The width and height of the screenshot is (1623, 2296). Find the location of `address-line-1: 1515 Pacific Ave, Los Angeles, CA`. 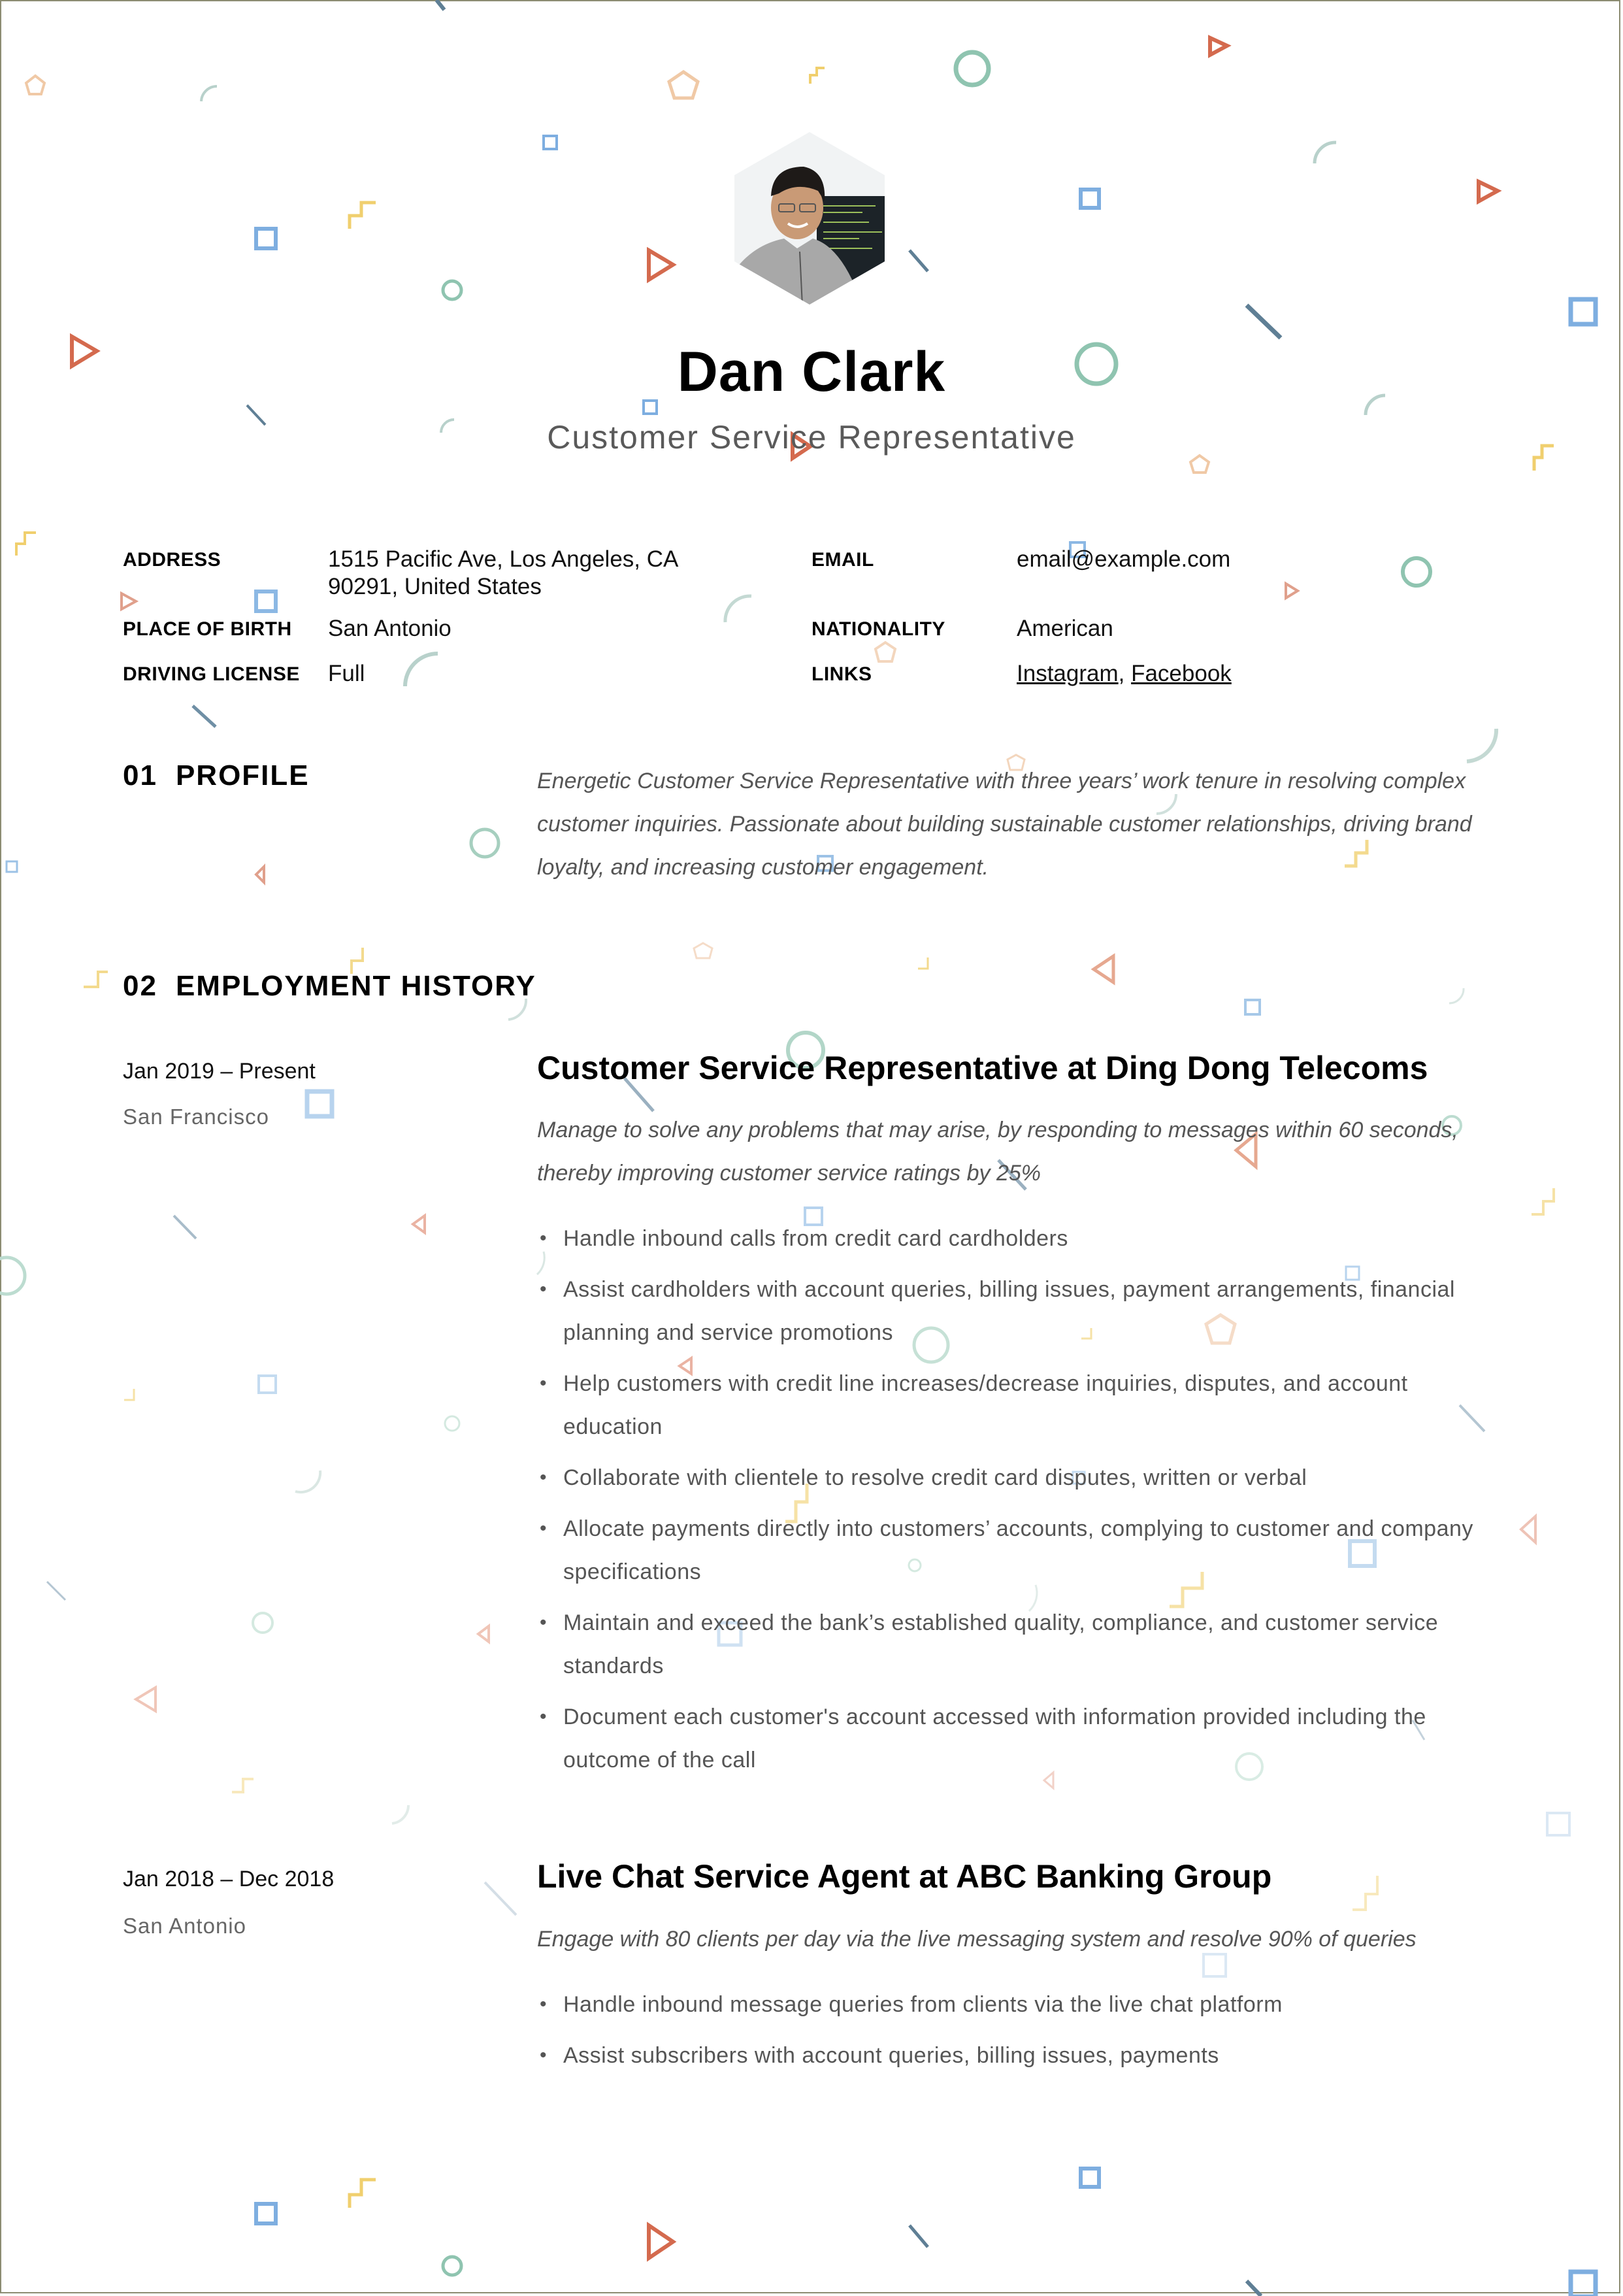

address-line-1: 1515 Pacific Ave, Los Angeles, CA is located at coordinates (503, 559).